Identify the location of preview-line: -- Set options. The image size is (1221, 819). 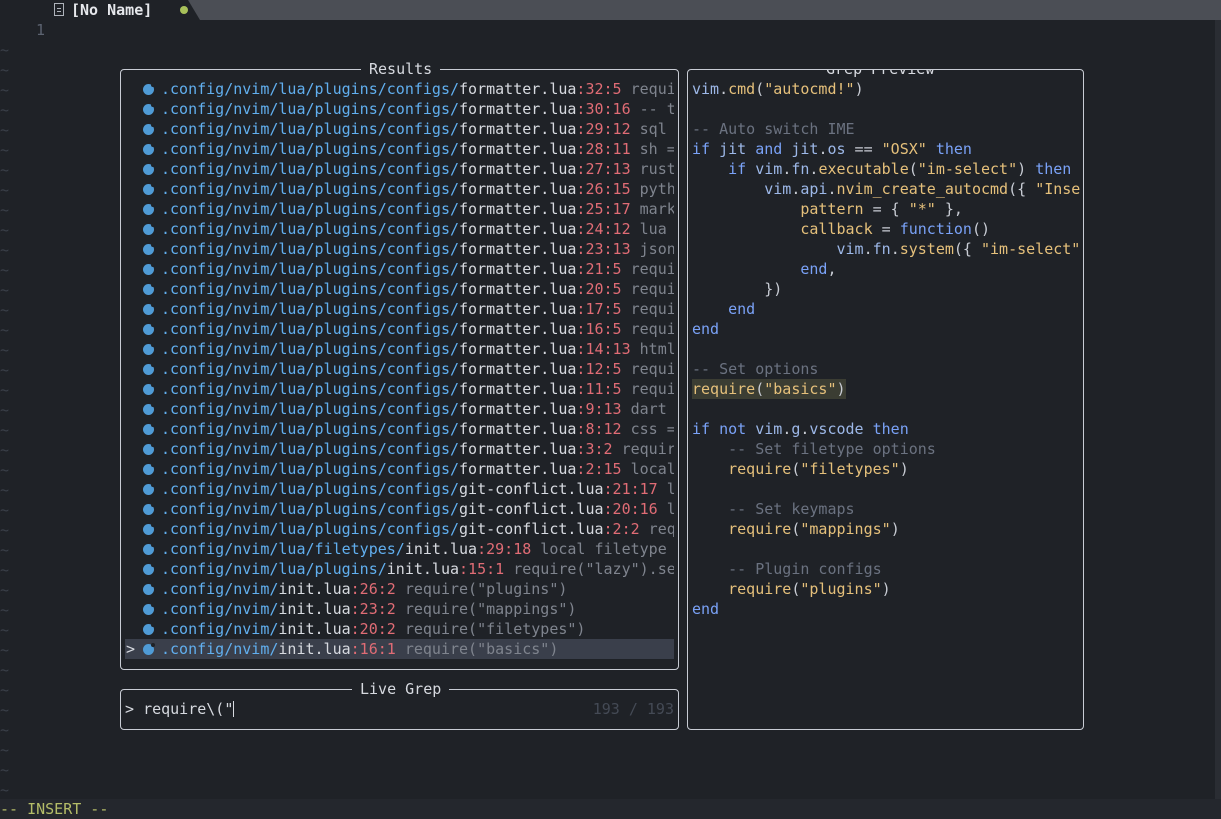
(755, 369).